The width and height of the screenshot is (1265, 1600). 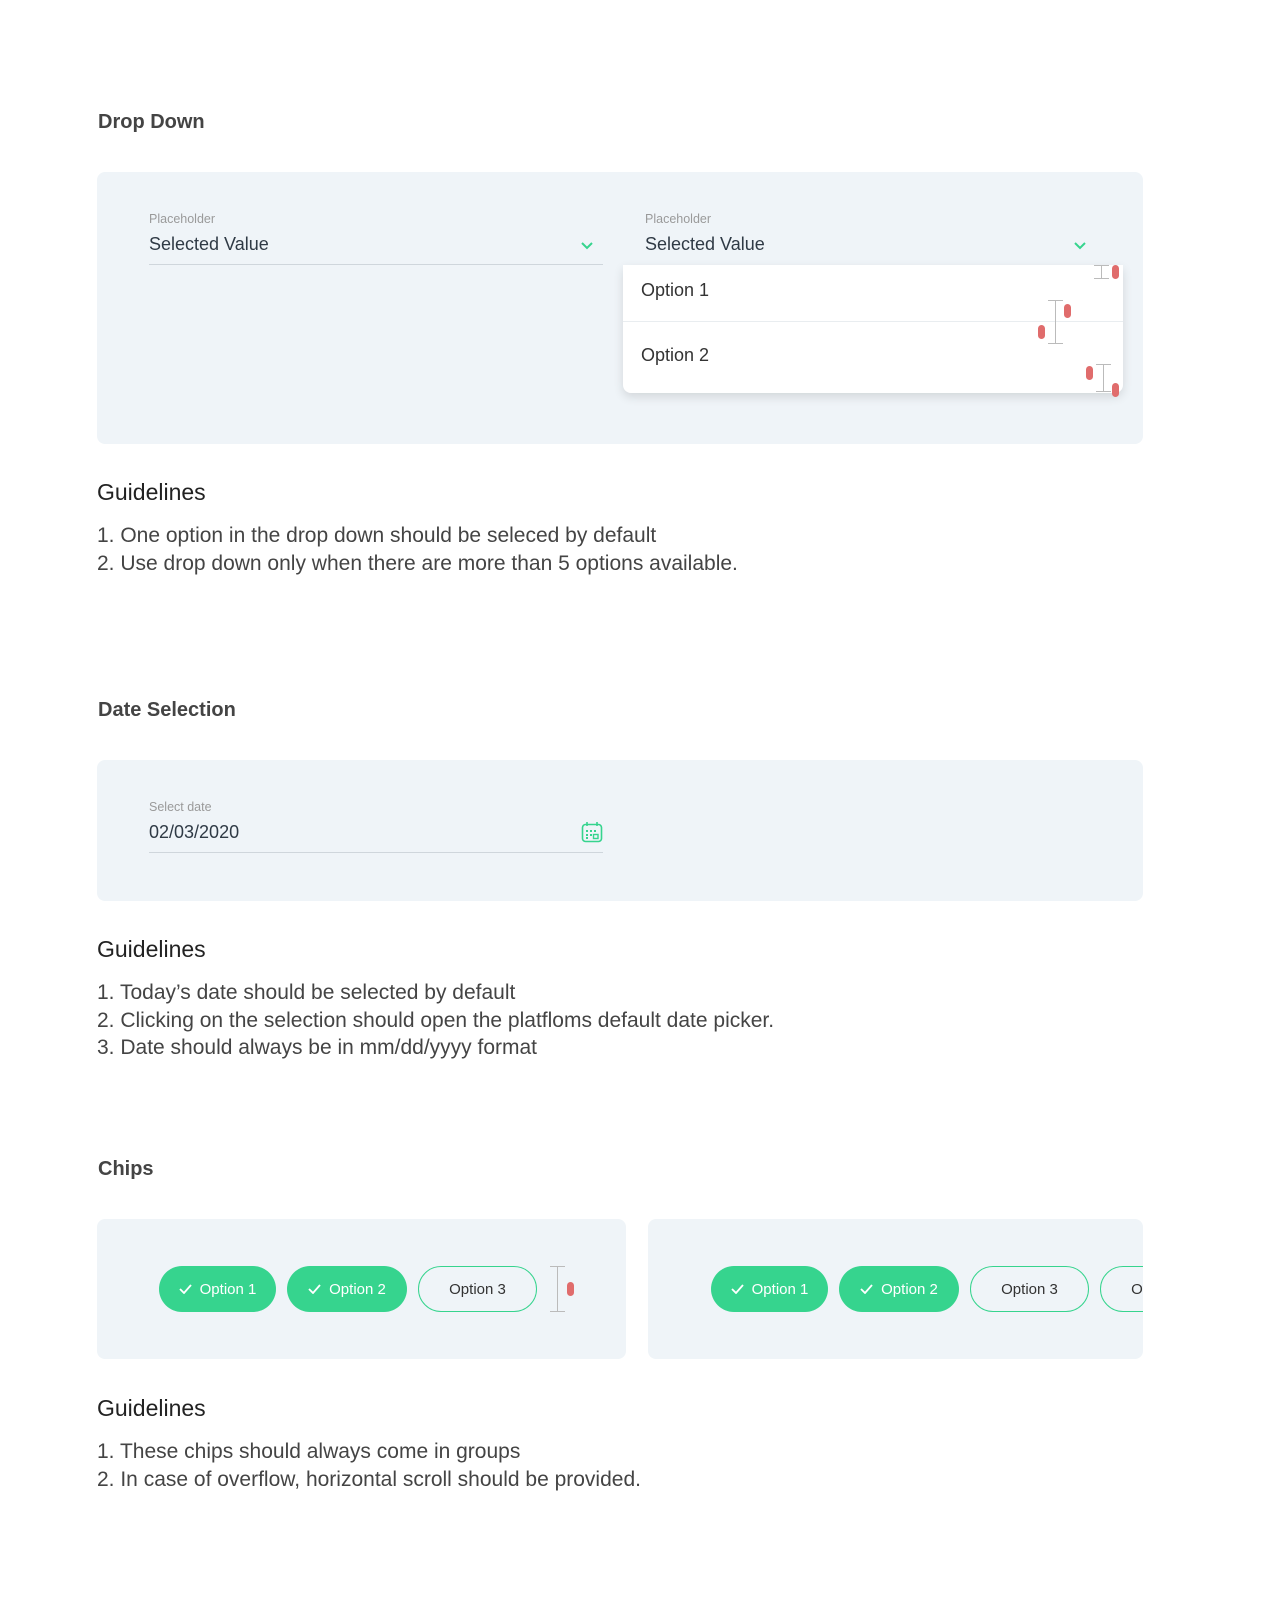 I want to click on dropdown-option-1: Option 1, so click(x=675, y=290).